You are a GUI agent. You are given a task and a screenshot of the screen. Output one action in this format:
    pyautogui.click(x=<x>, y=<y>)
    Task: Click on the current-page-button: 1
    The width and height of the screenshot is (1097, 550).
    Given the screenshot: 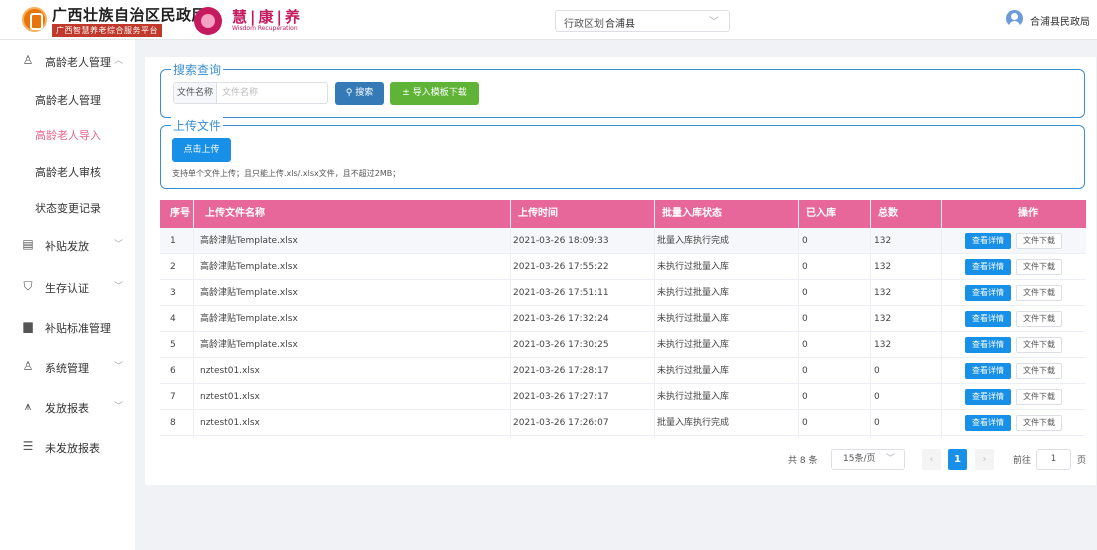 What is the action you would take?
    pyautogui.click(x=957, y=459)
    